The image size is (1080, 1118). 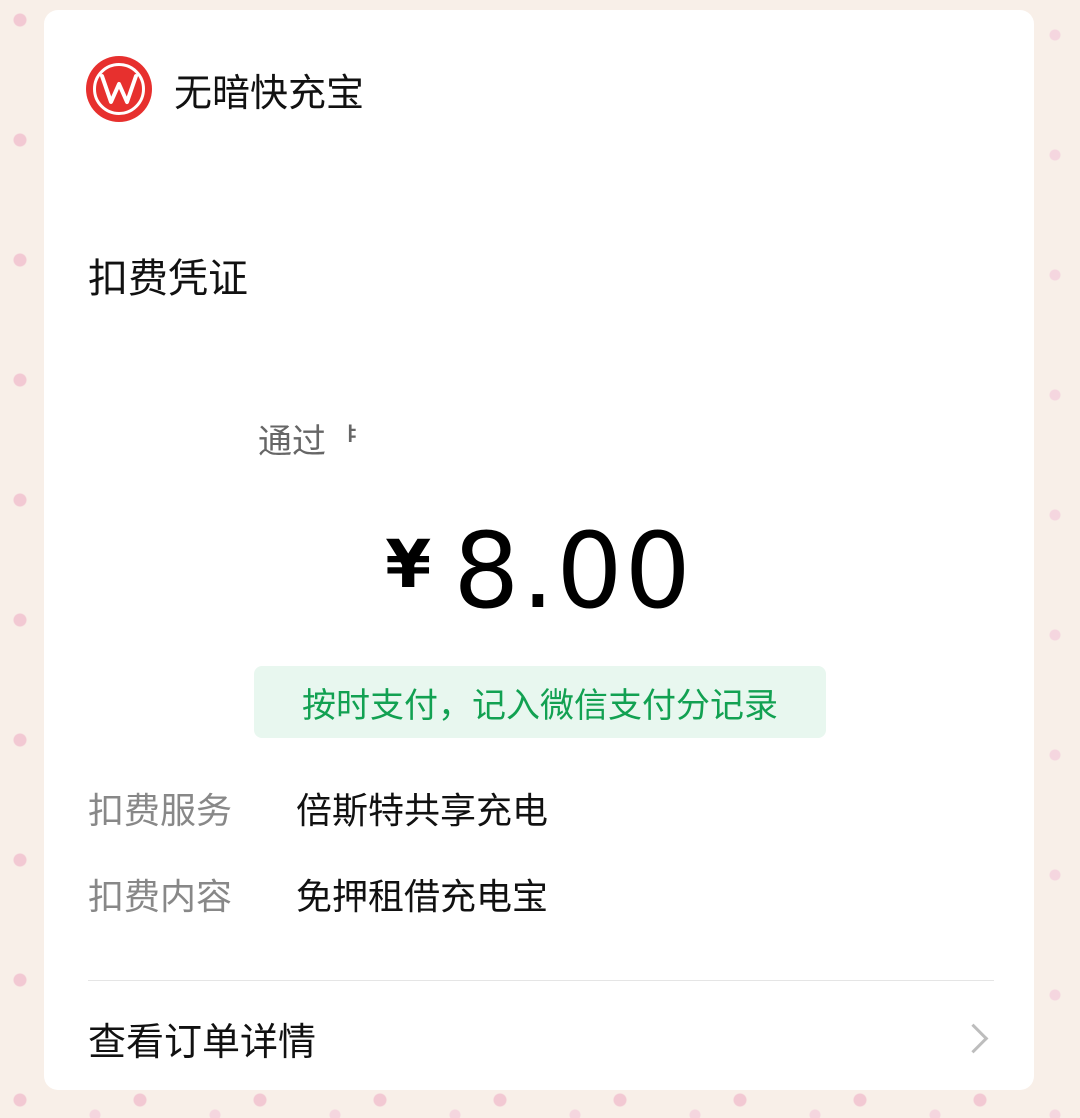 What do you see at coordinates (202, 1041) in the screenshot?
I see `view-order-label: 查看订单详情` at bounding box center [202, 1041].